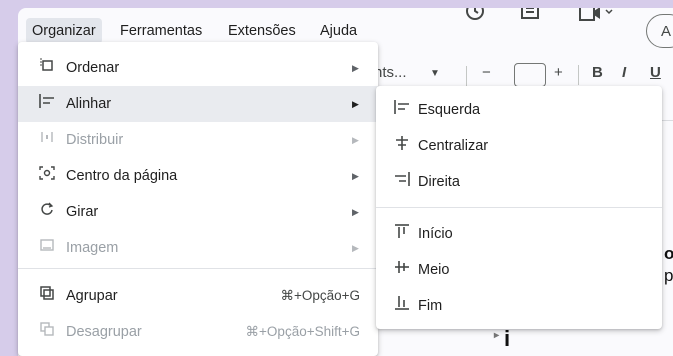  Describe the element at coordinates (519, 270) in the screenshot. I see `submenu-item-meio: Meio` at that location.